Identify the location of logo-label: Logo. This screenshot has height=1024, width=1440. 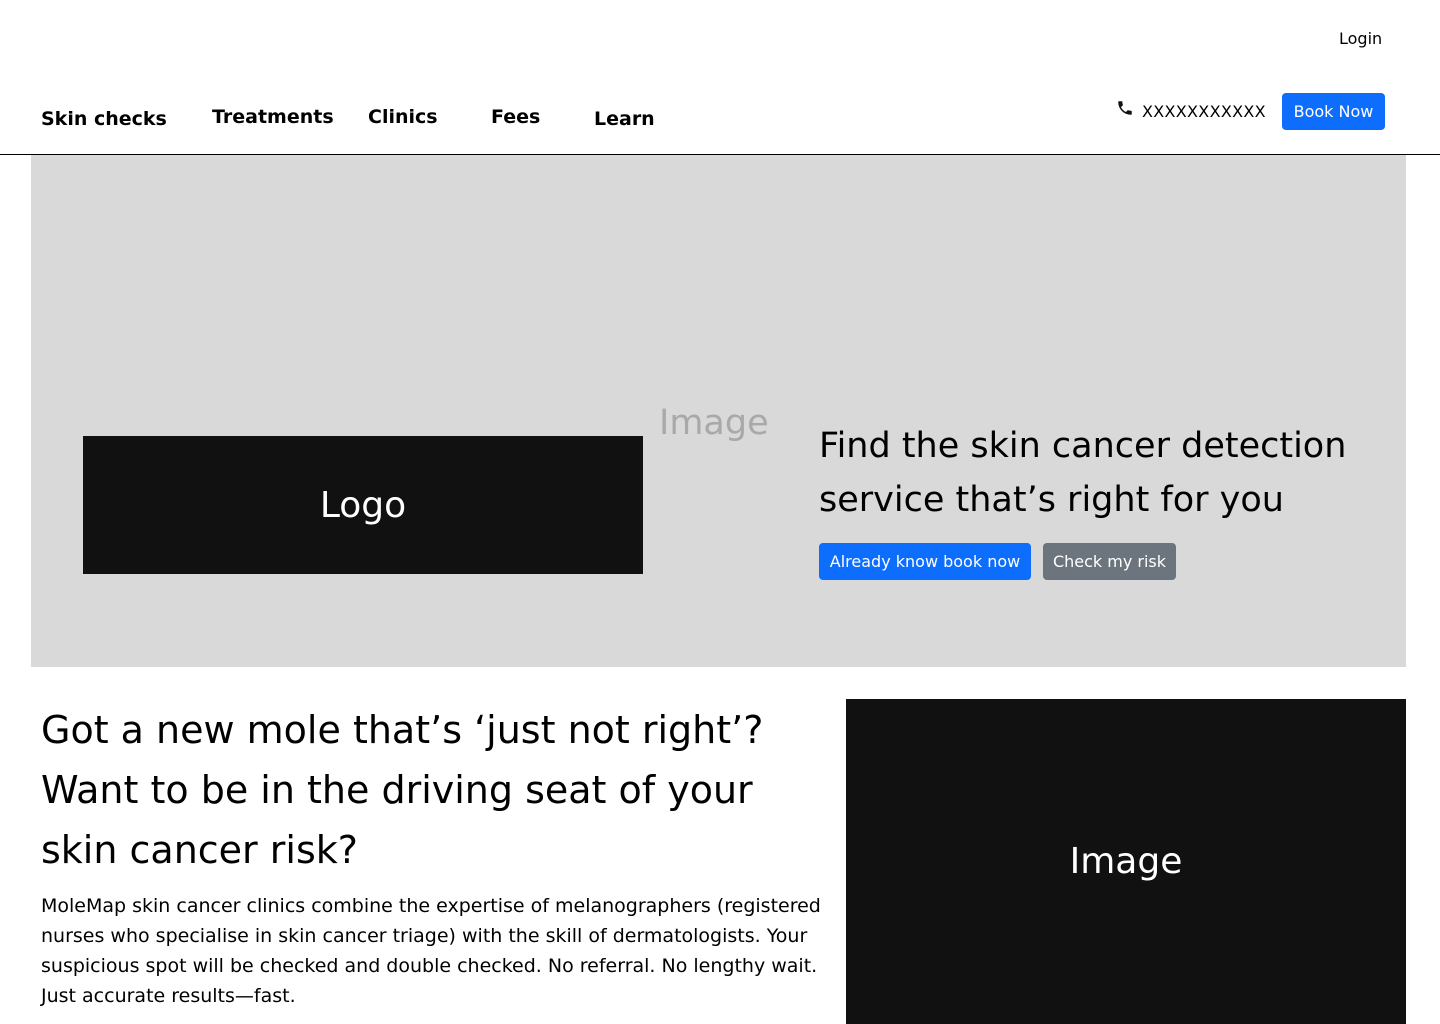
(363, 505).